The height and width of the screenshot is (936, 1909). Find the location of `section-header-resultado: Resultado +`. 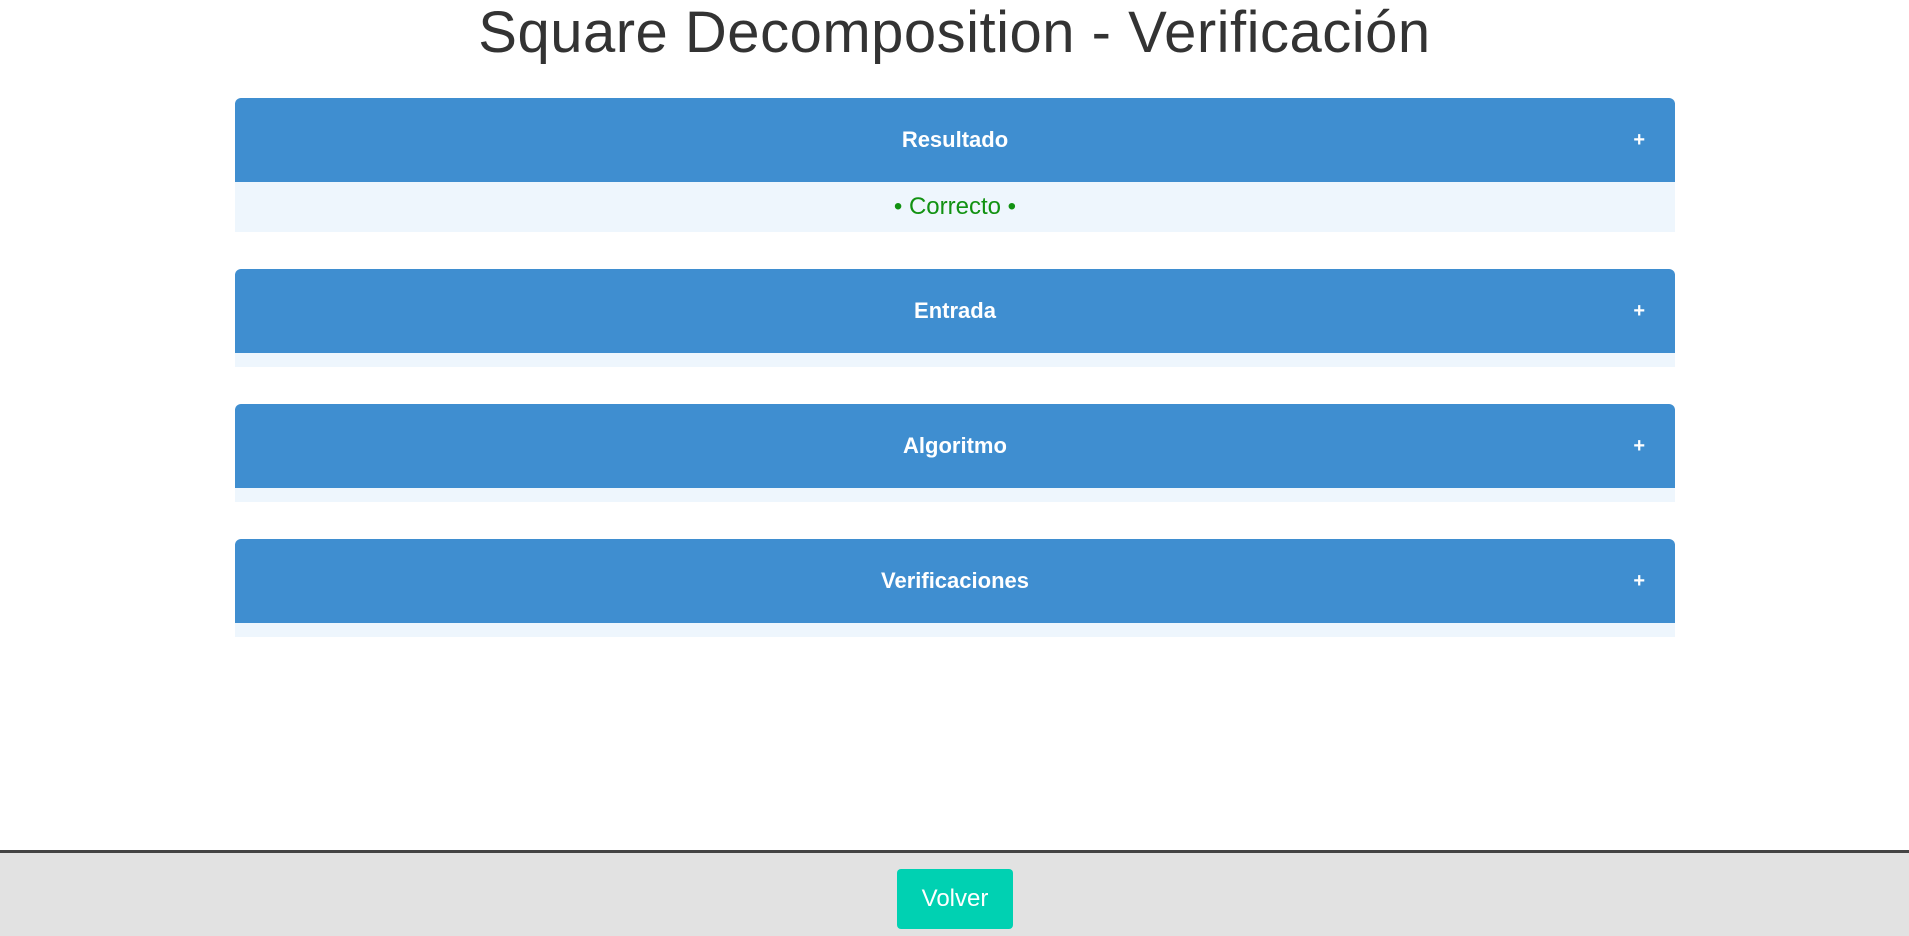

section-header-resultado: Resultado + is located at coordinates (955, 140).